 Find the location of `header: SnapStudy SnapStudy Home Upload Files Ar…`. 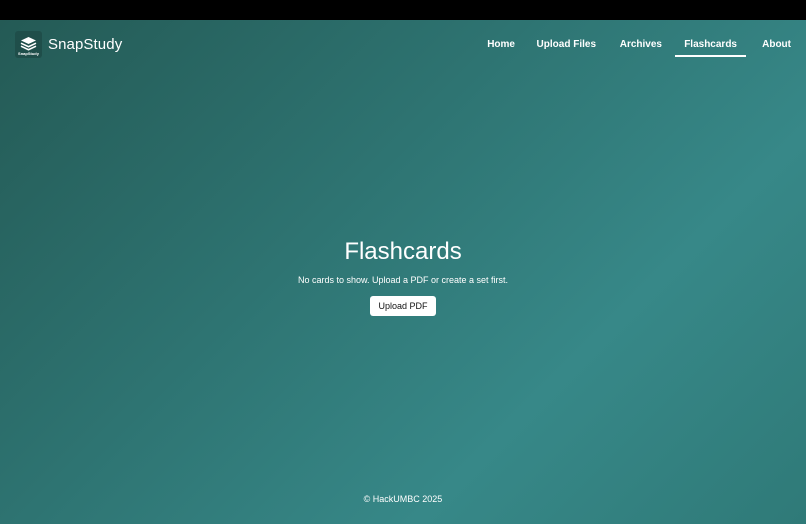

header: SnapStudy SnapStudy Home Upload Files Ar… is located at coordinates (403, 45).